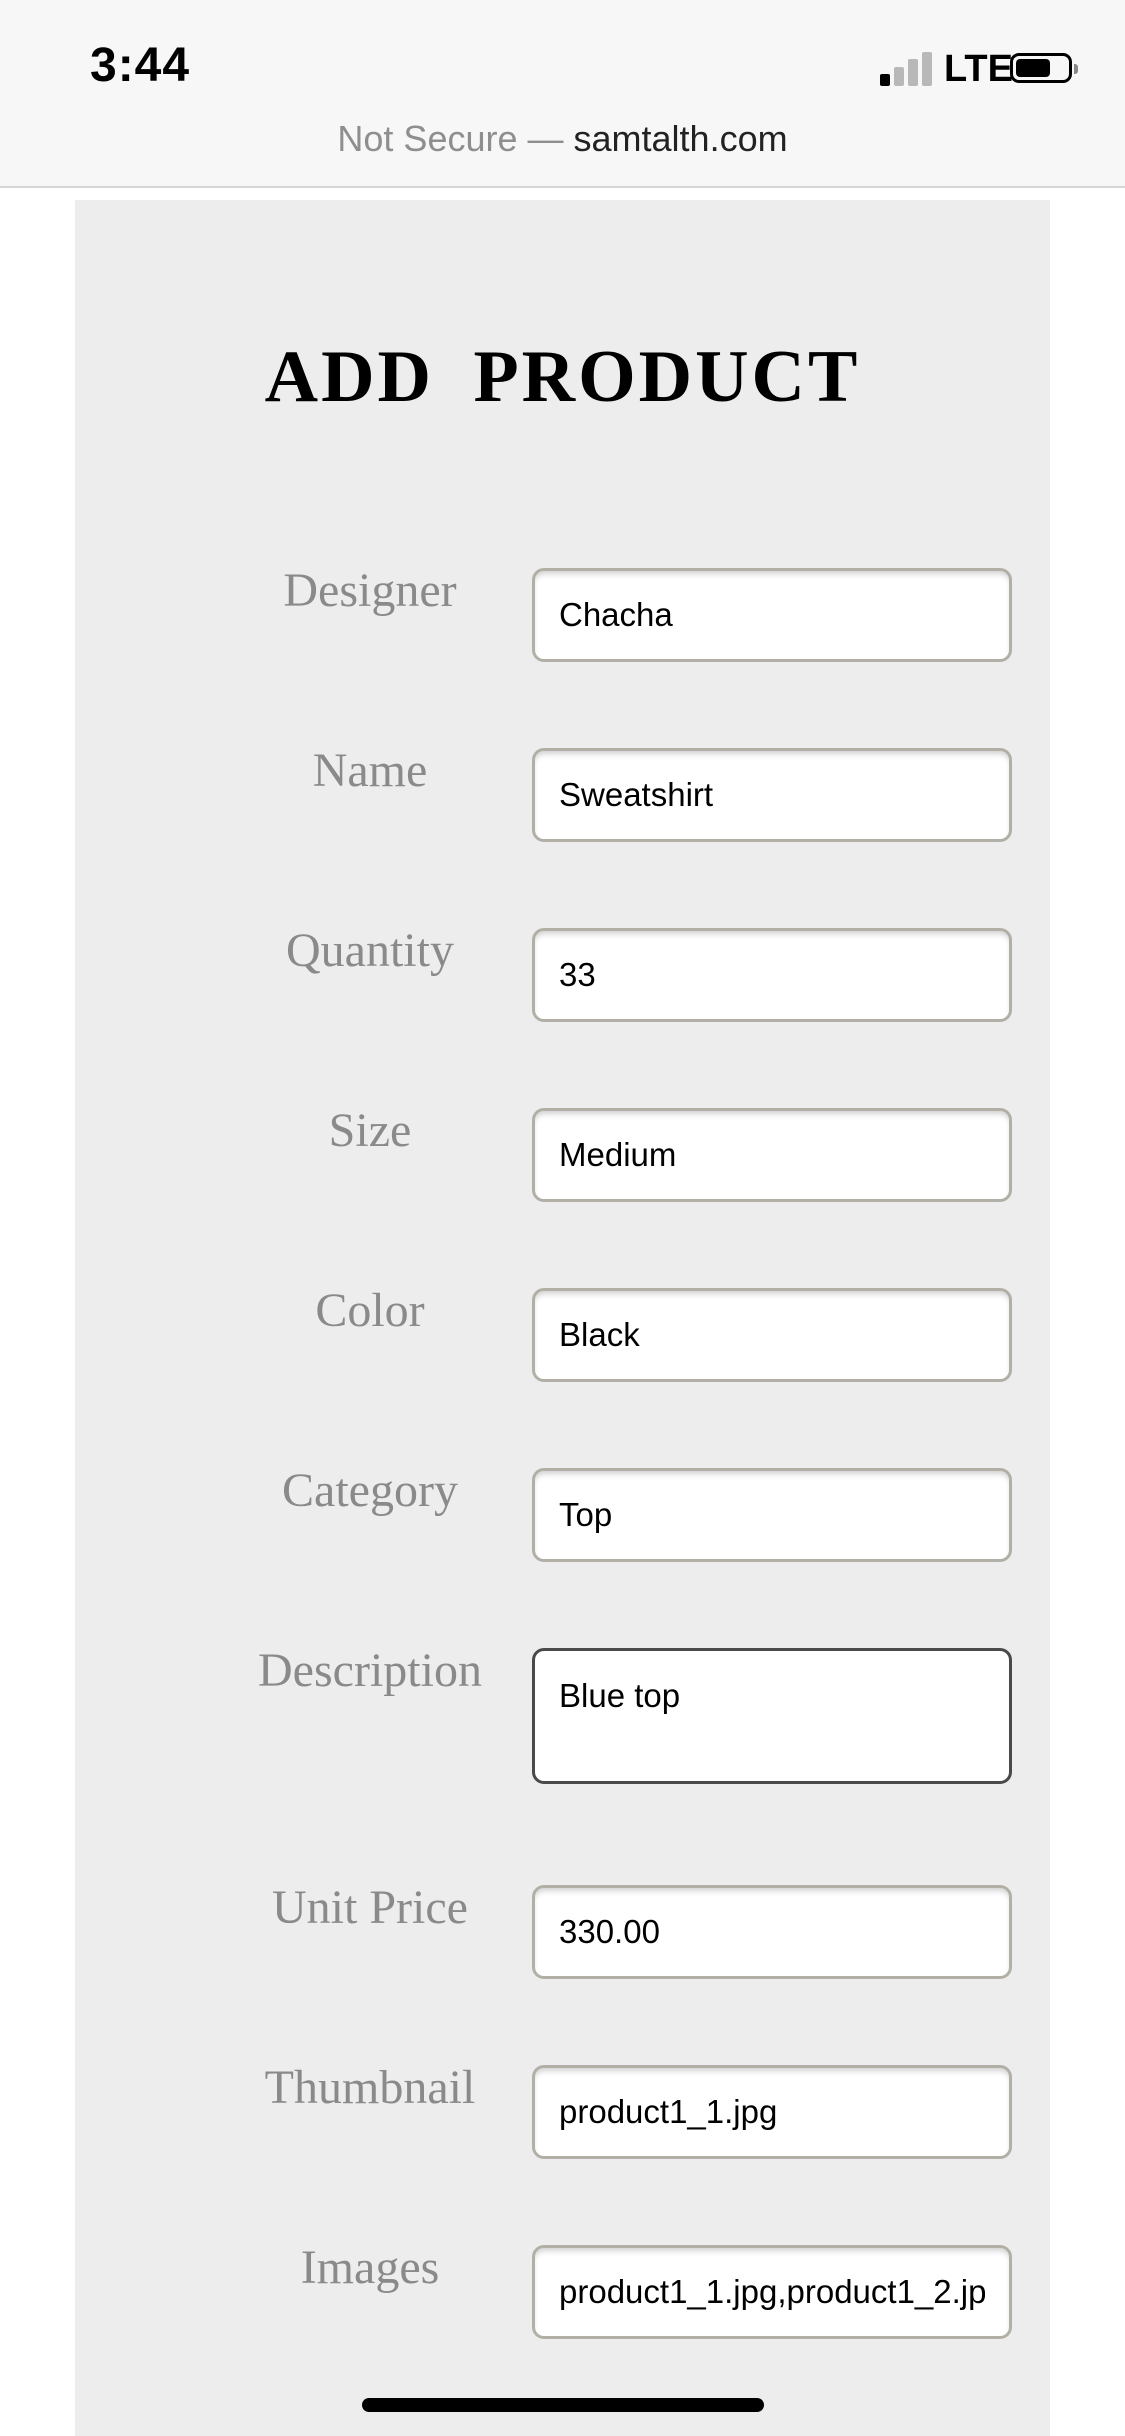 The height and width of the screenshot is (2436, 1125). What do you see at coordinates (450, 138) in the screenshot?
I see `not-secure-label: Not Secure —` at bounding box center [450, 138].